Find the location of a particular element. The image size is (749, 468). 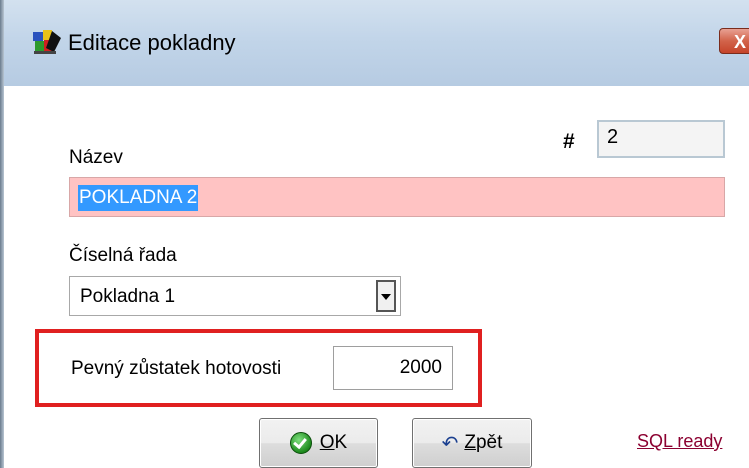

cash-balance-label: Pevný zůstatek hotovosti is located at coordinates (176, 368).